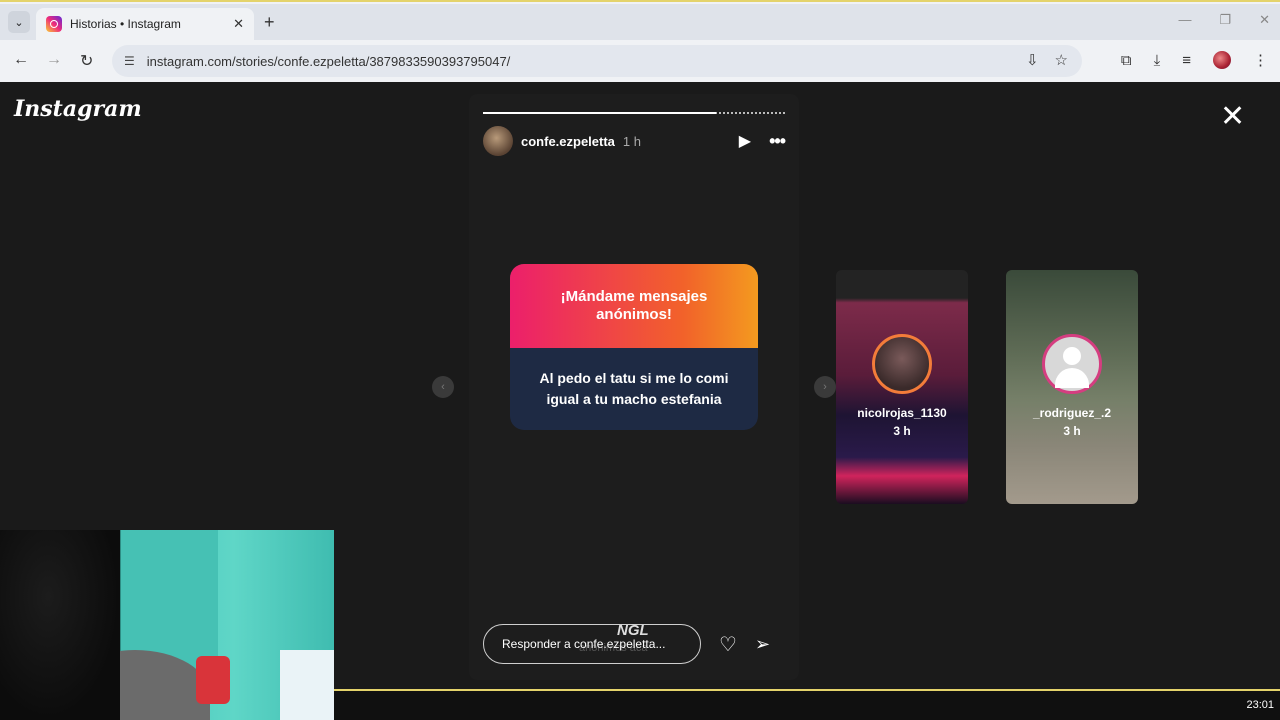  I want to click on story-user-avatar, so click(498, 141).